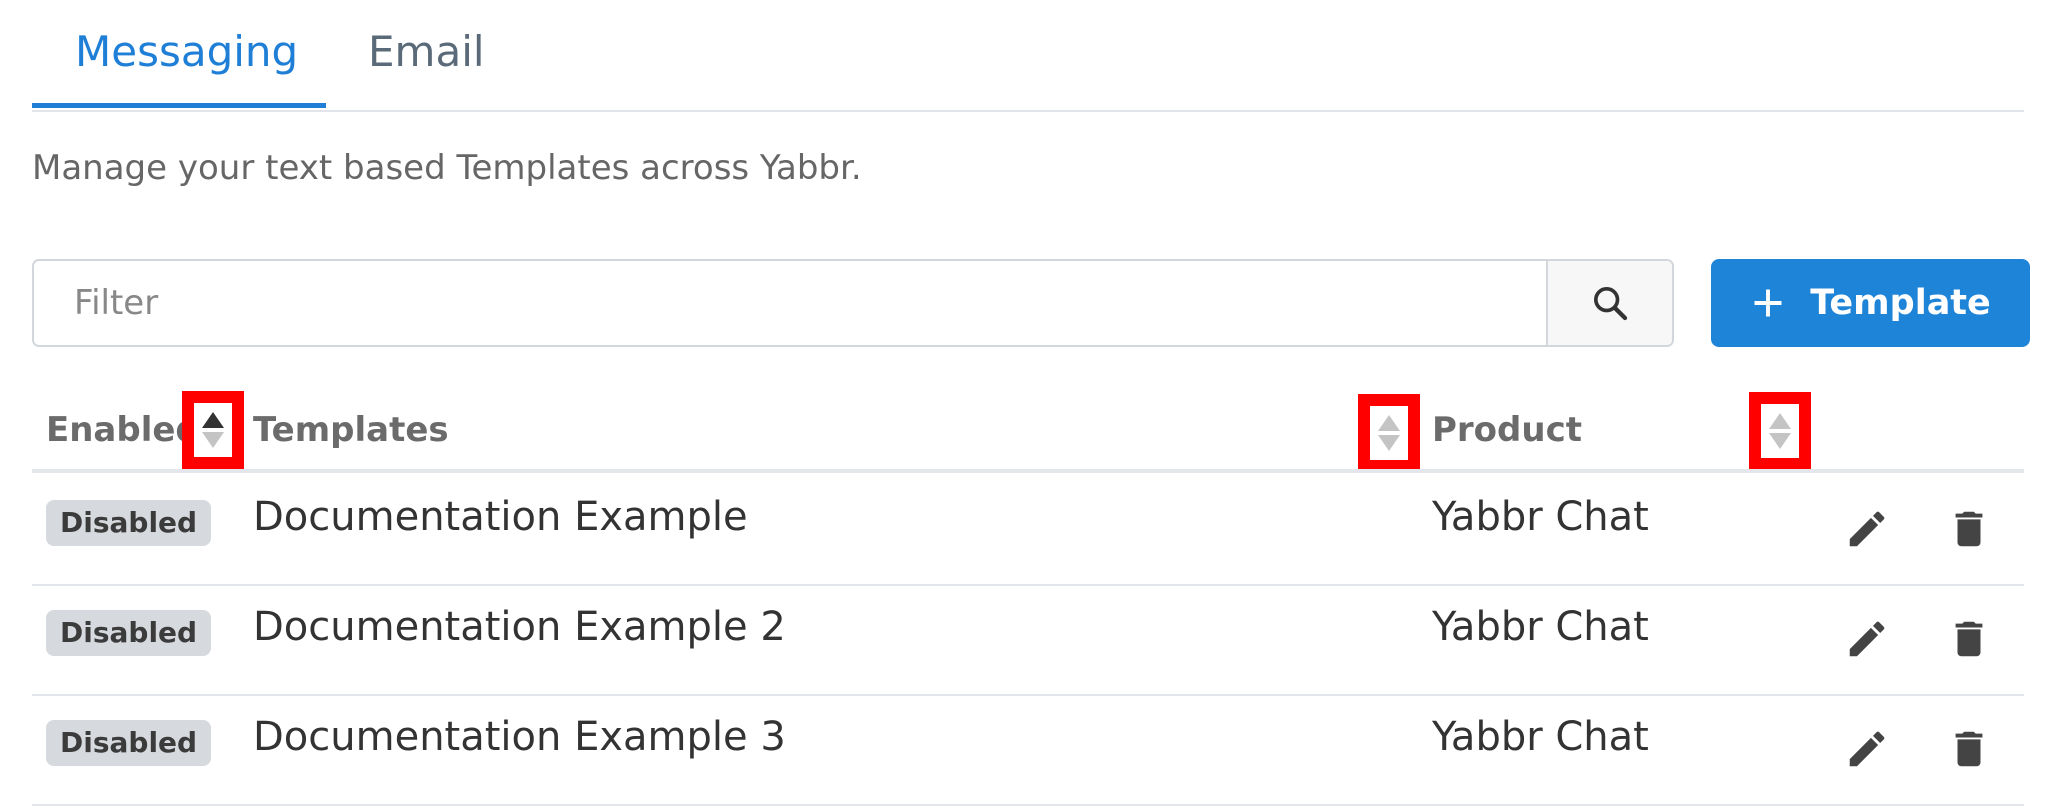 The image size is (2069, 809). What do you see at coordinates (519, 737) in the screenshot?
I see `template-name: Documentation Example 3` at bounding box center [519, 737].